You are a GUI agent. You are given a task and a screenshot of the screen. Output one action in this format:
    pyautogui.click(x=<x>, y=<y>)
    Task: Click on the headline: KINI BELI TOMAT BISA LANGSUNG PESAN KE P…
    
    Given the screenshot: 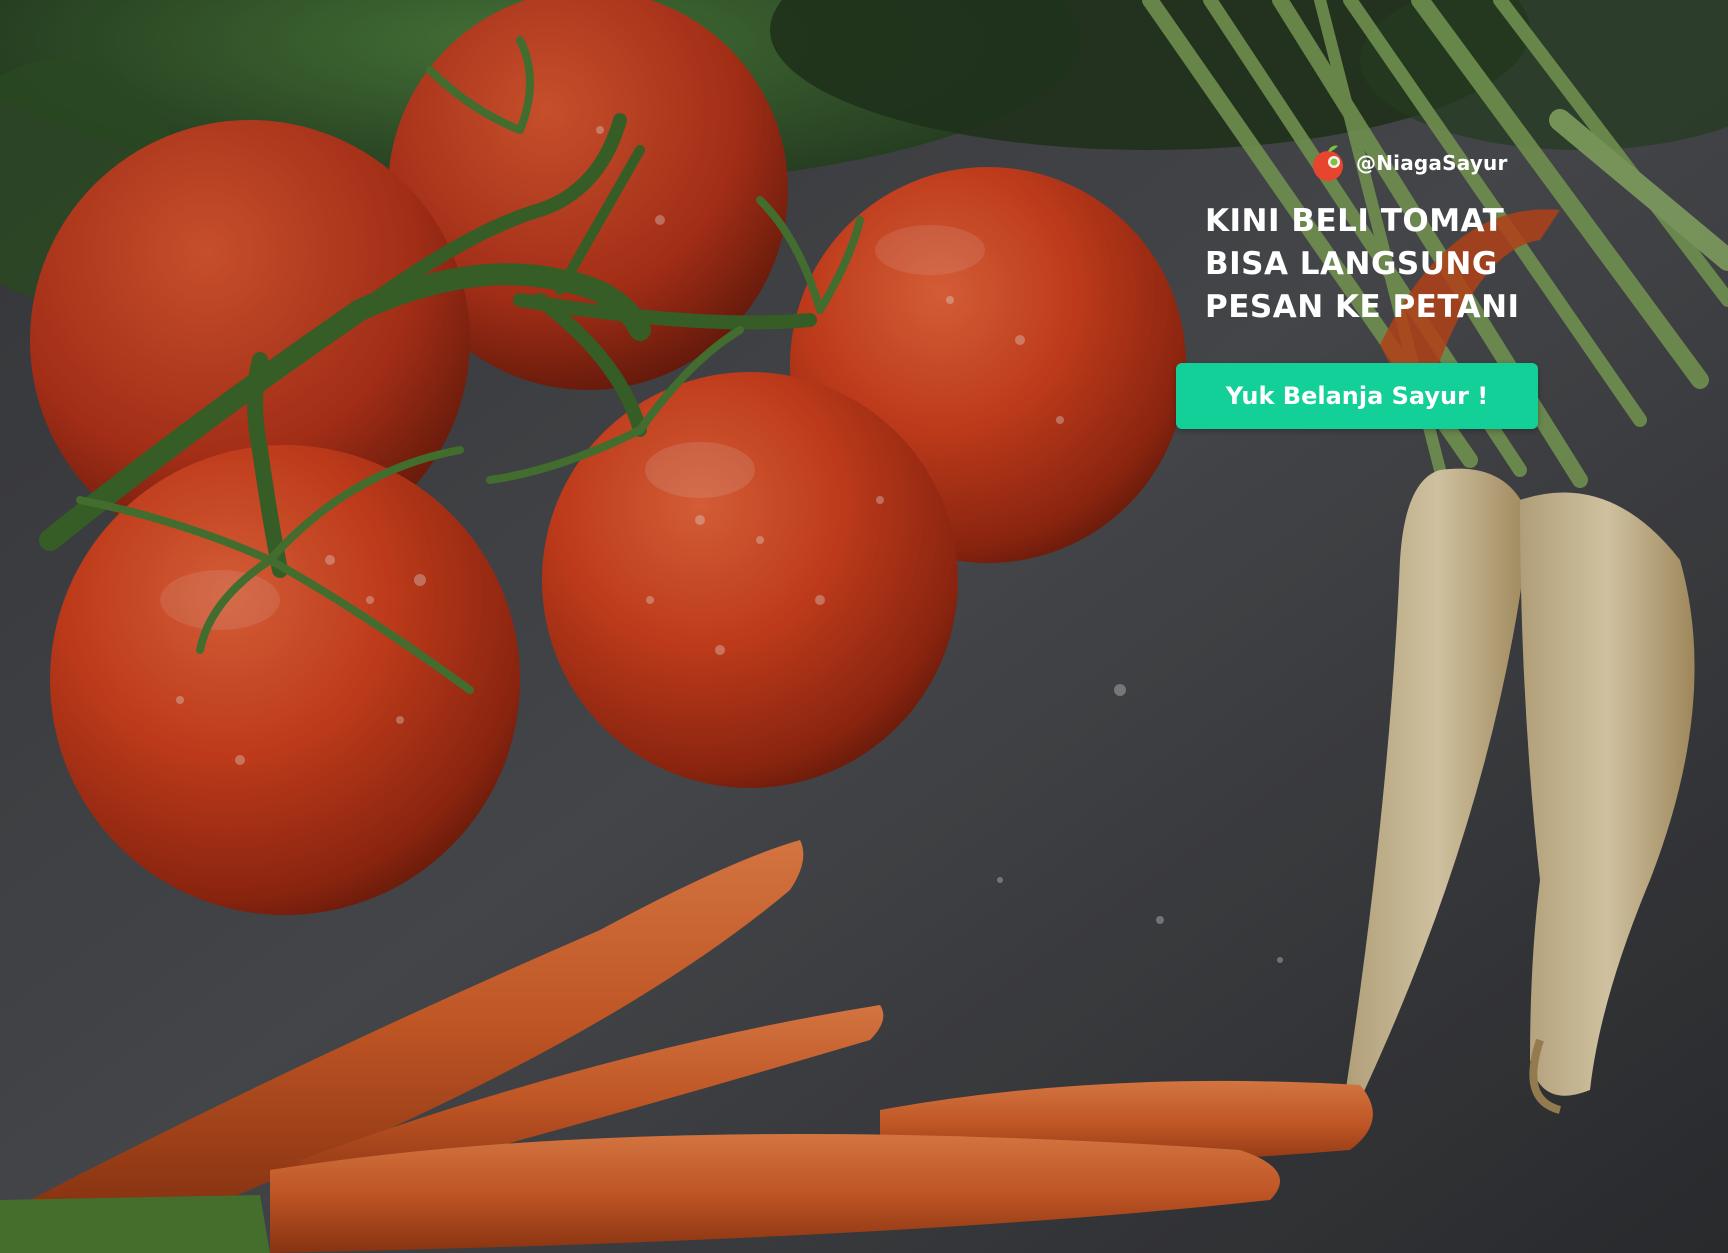 What is the action you would take?
    pyautogui.click(x=1385, y=264)
    